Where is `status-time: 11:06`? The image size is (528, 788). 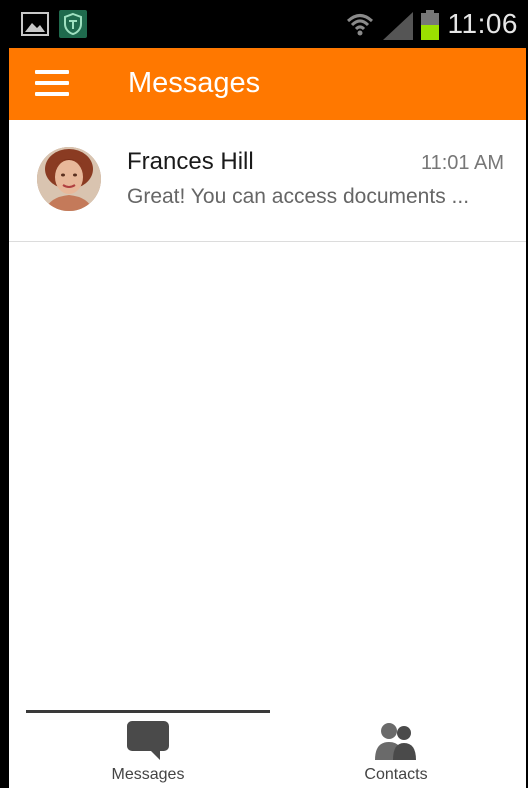 status-time: 11:06 is located at coordinates (482, 23).